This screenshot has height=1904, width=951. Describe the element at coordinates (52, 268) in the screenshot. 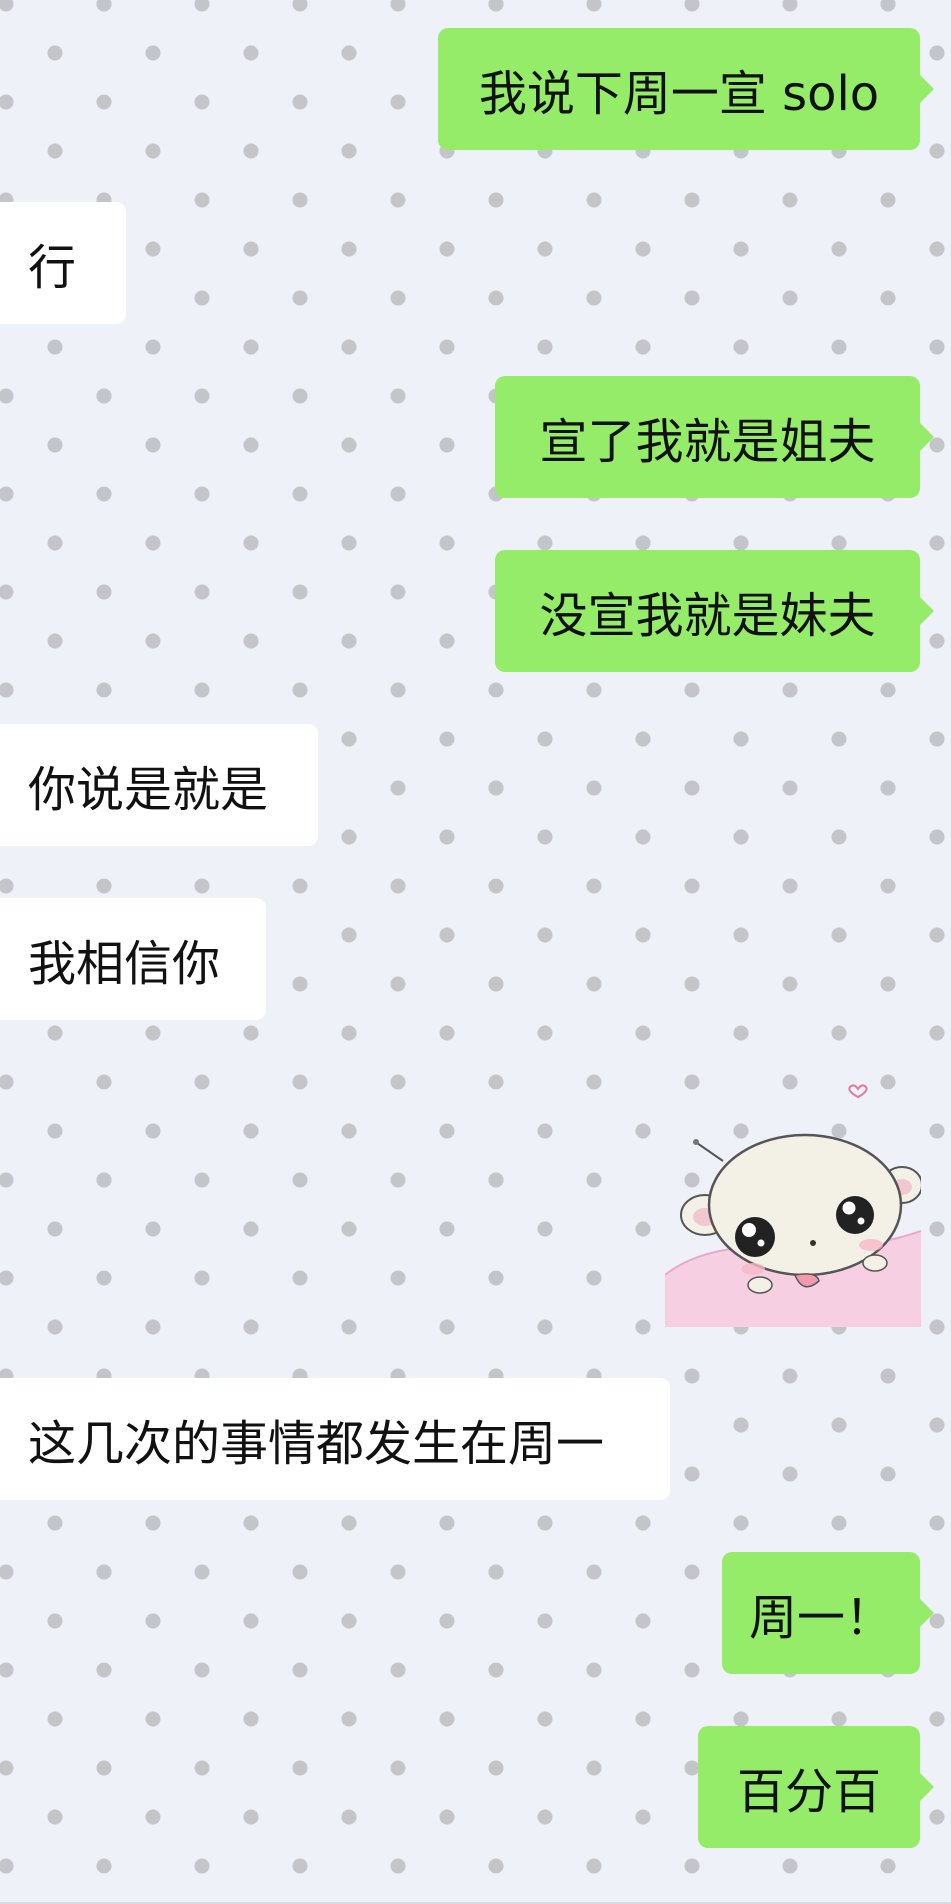

I see `message-text: 行` at that location.